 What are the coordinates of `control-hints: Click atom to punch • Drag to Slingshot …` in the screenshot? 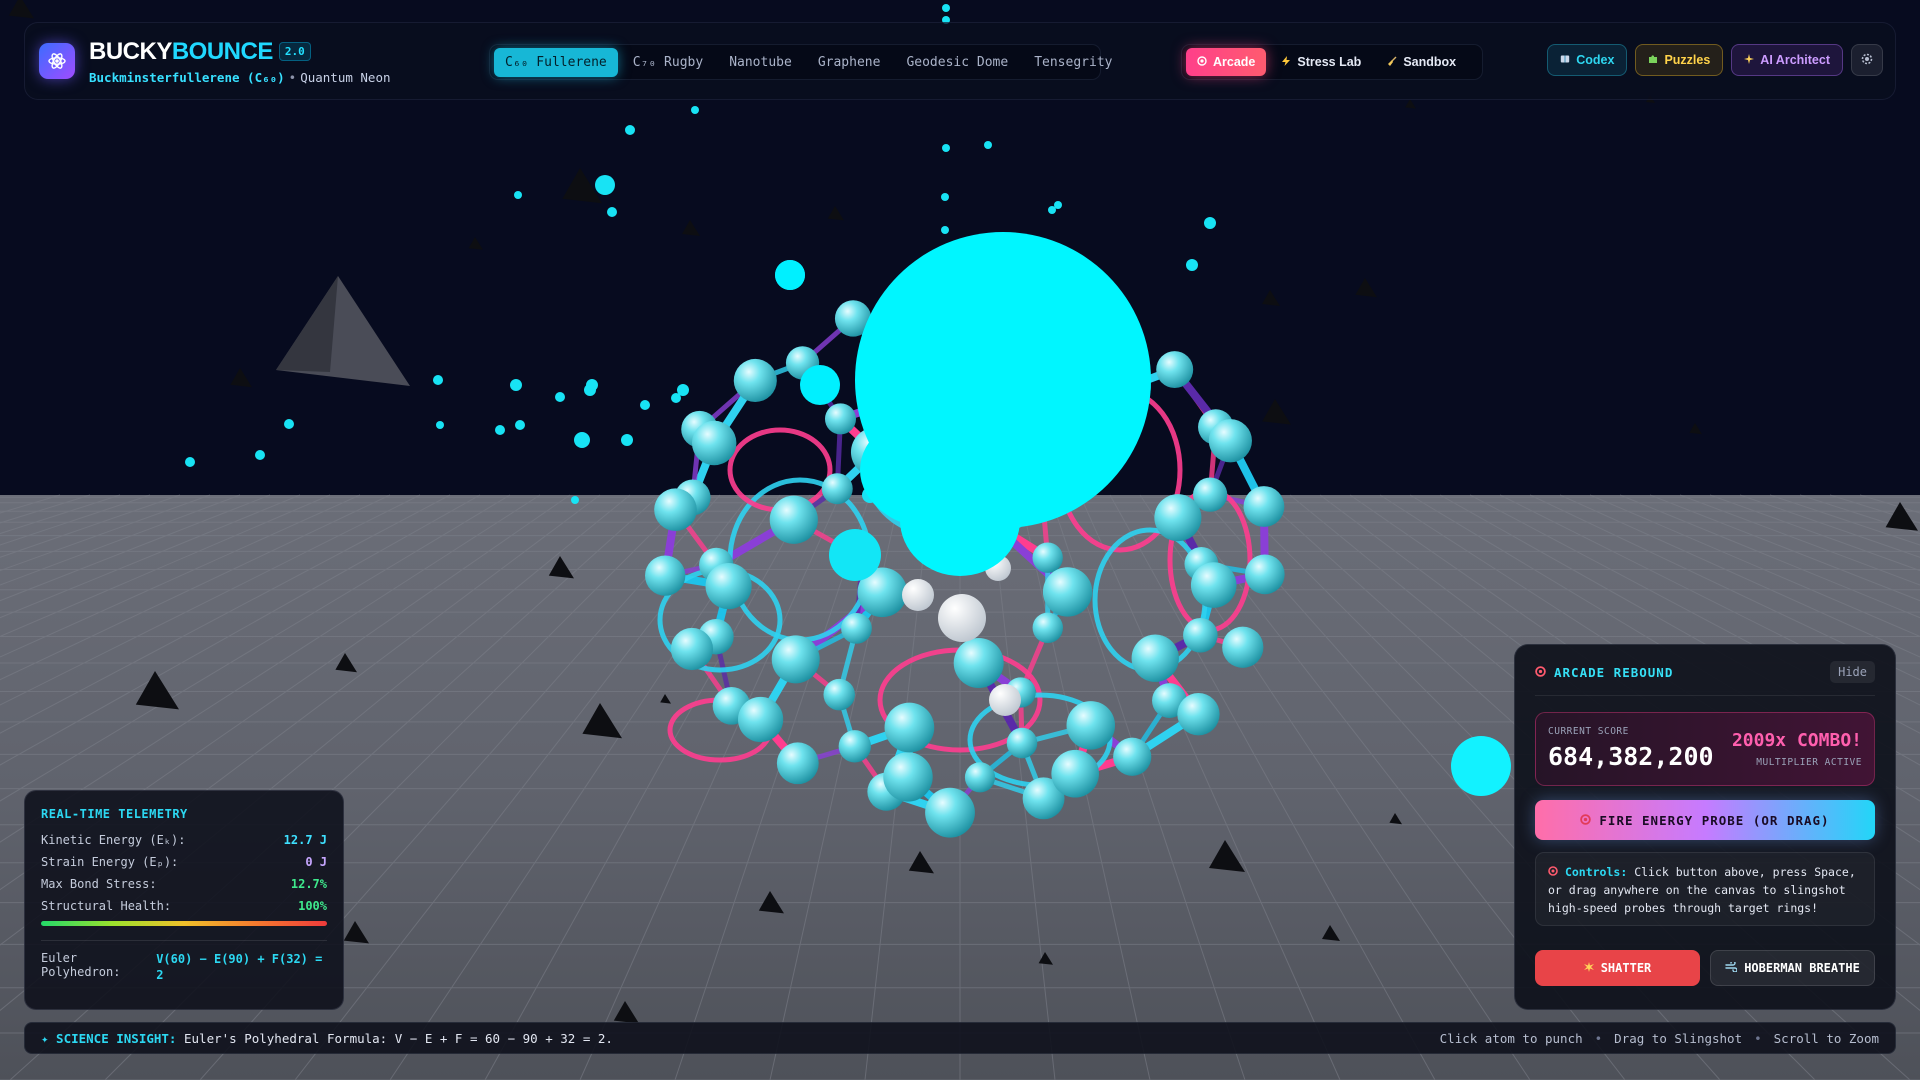 It's located at (1659, 1038).